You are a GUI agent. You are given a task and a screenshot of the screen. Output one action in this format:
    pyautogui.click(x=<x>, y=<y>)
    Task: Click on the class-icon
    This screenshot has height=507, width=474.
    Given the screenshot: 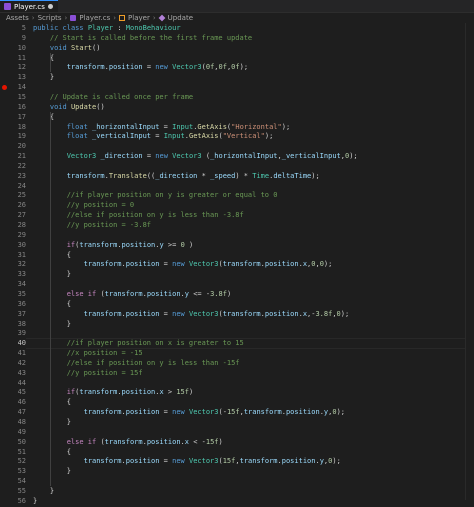 What is the action you would take?
    pyautogui.click(x=122, y=18)
    